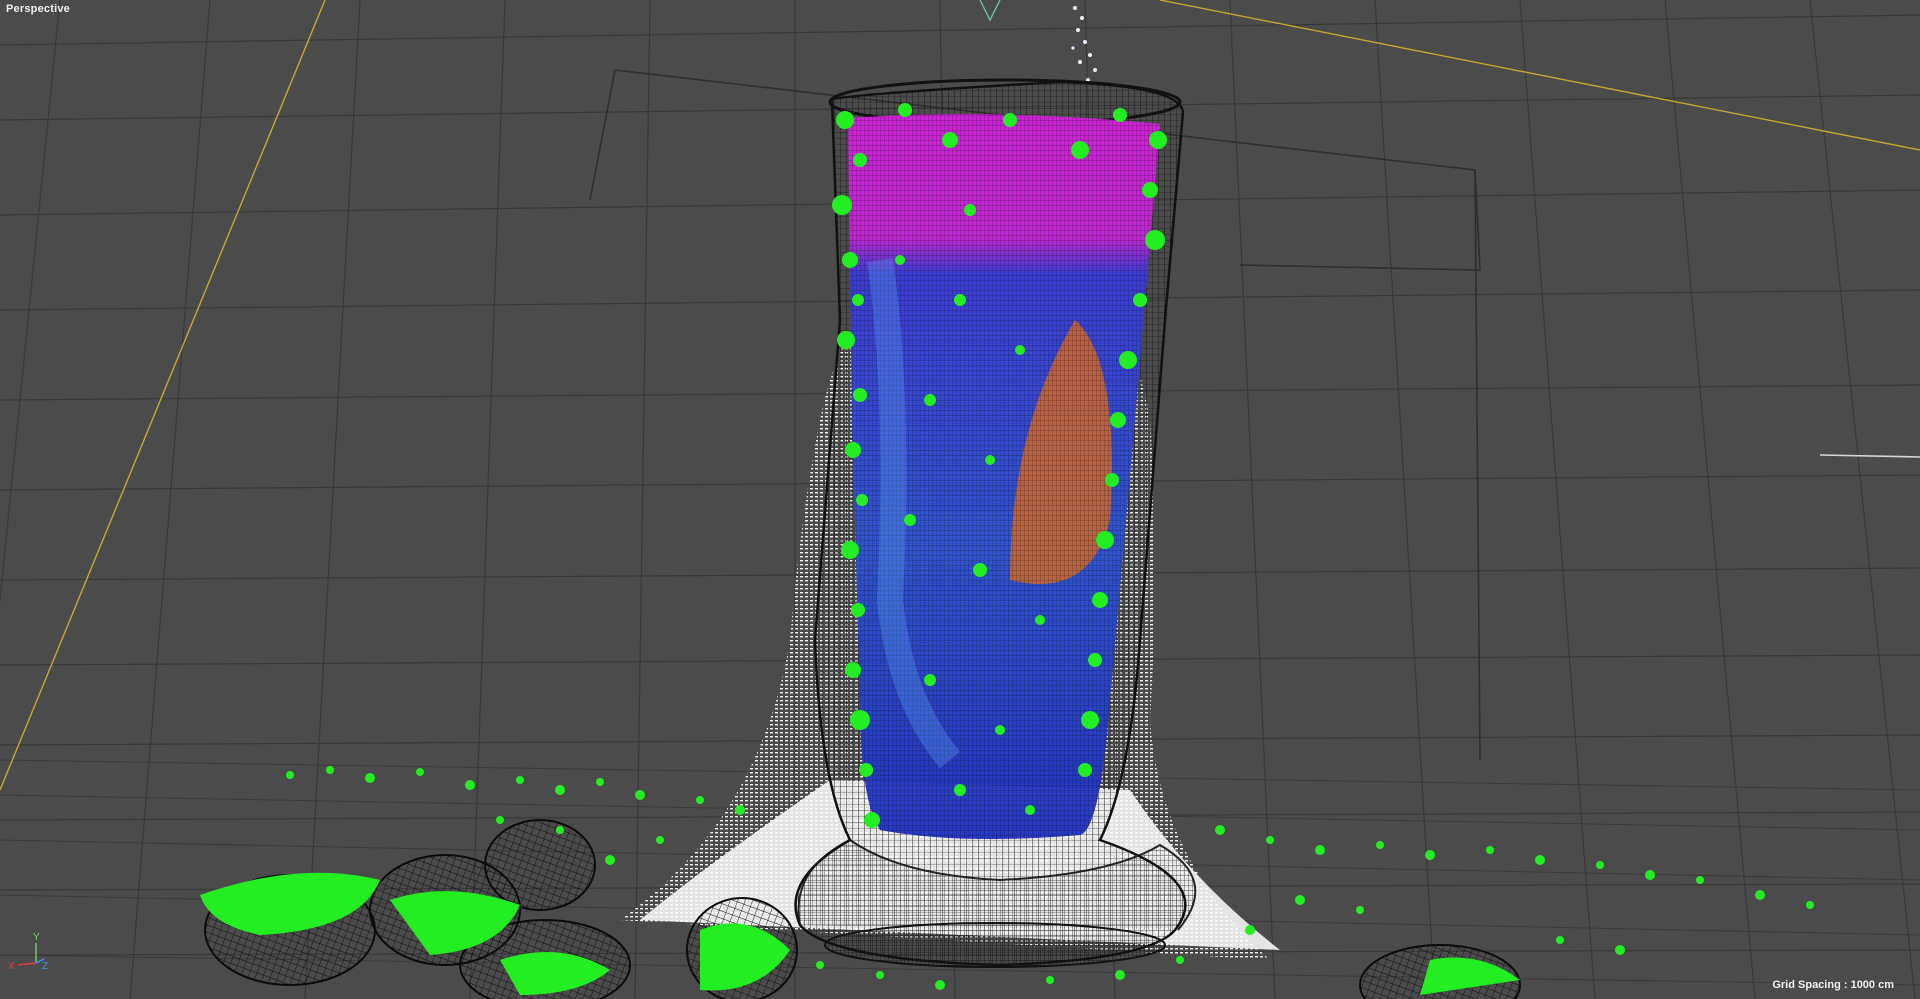  I want to click on emitter-stream, so click(1084, 44).